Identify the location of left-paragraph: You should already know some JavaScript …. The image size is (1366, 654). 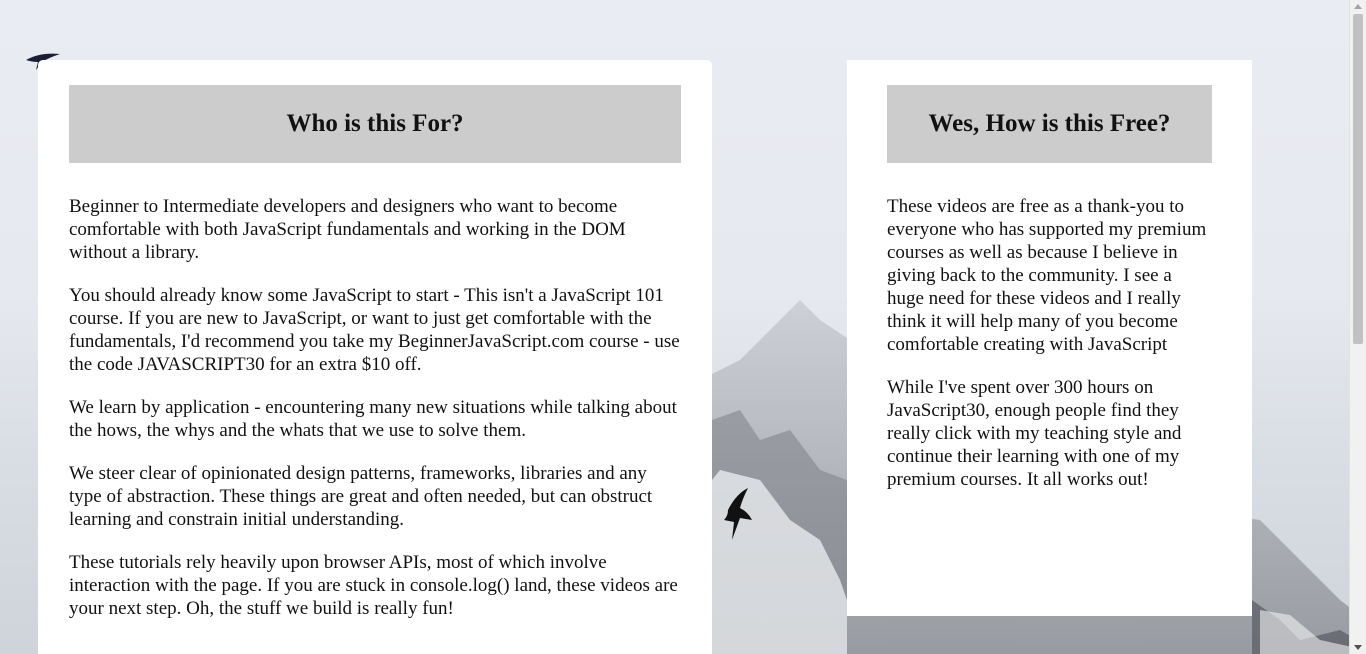
(374, 330).